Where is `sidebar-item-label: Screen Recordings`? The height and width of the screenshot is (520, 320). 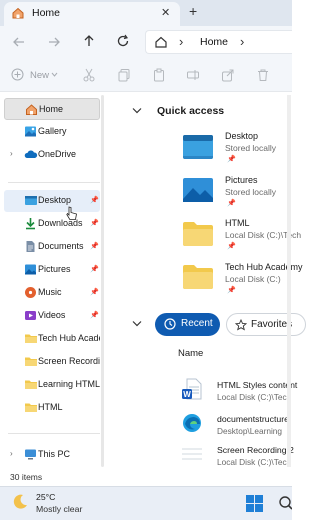 sidebar-item-label: Screen Recordings is located at coordinates (69, 361).